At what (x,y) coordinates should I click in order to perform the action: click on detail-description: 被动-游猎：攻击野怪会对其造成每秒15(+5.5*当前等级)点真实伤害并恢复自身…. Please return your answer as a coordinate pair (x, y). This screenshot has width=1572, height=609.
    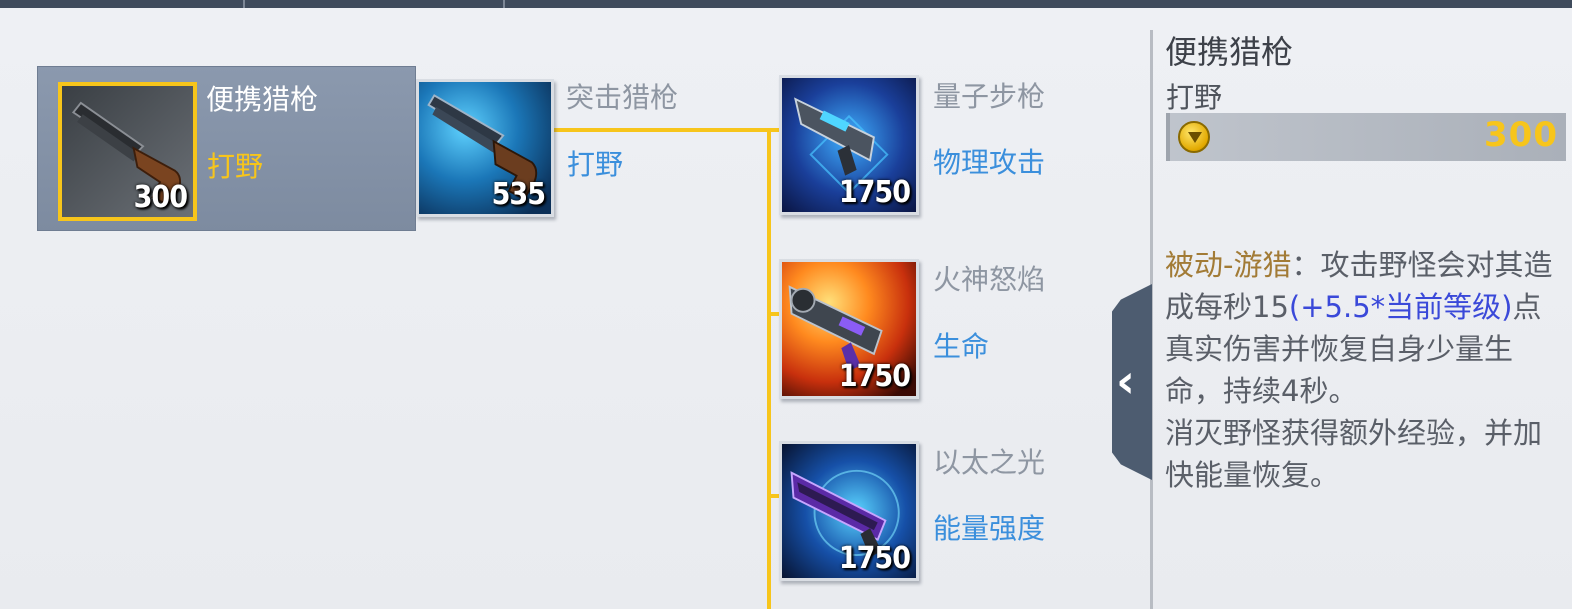
    Looking at the image, I should click on (1365, 370).